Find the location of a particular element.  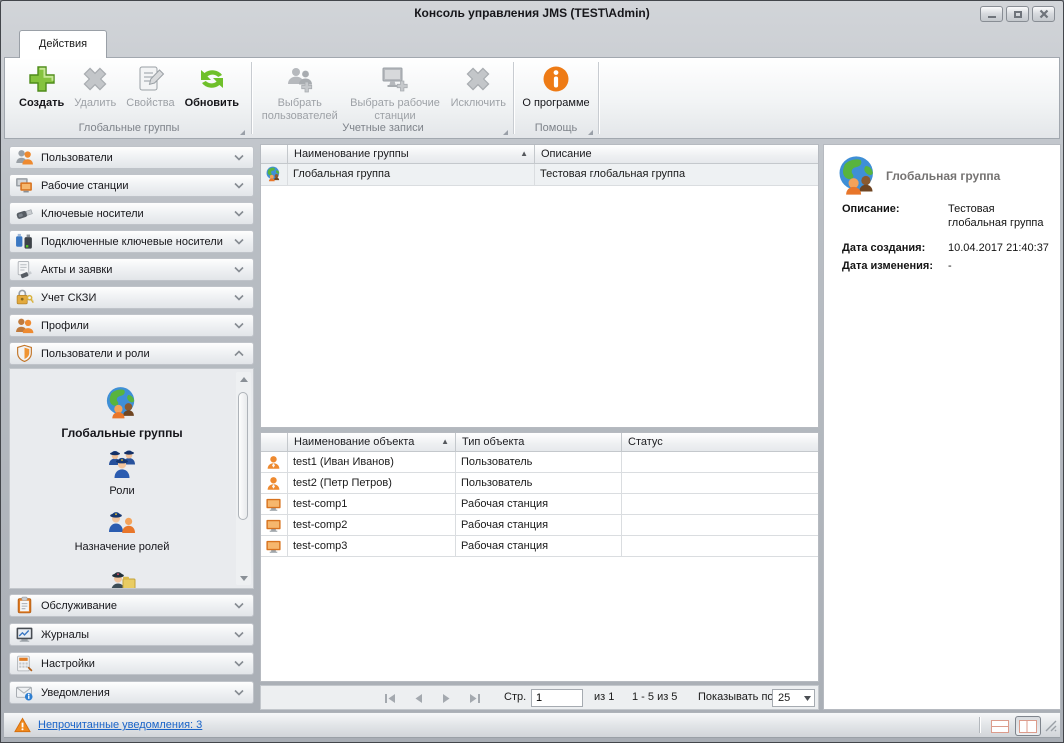

sidebar-item-connected-key-media: Подключенные ключевые носители is located at coordinates (131, 241).